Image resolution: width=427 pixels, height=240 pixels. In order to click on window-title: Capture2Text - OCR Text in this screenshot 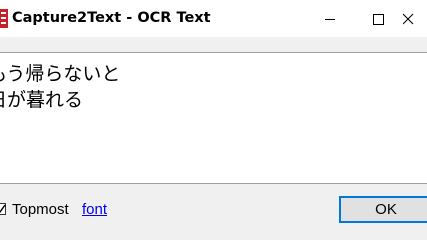, I will do `click(111, 18)`.